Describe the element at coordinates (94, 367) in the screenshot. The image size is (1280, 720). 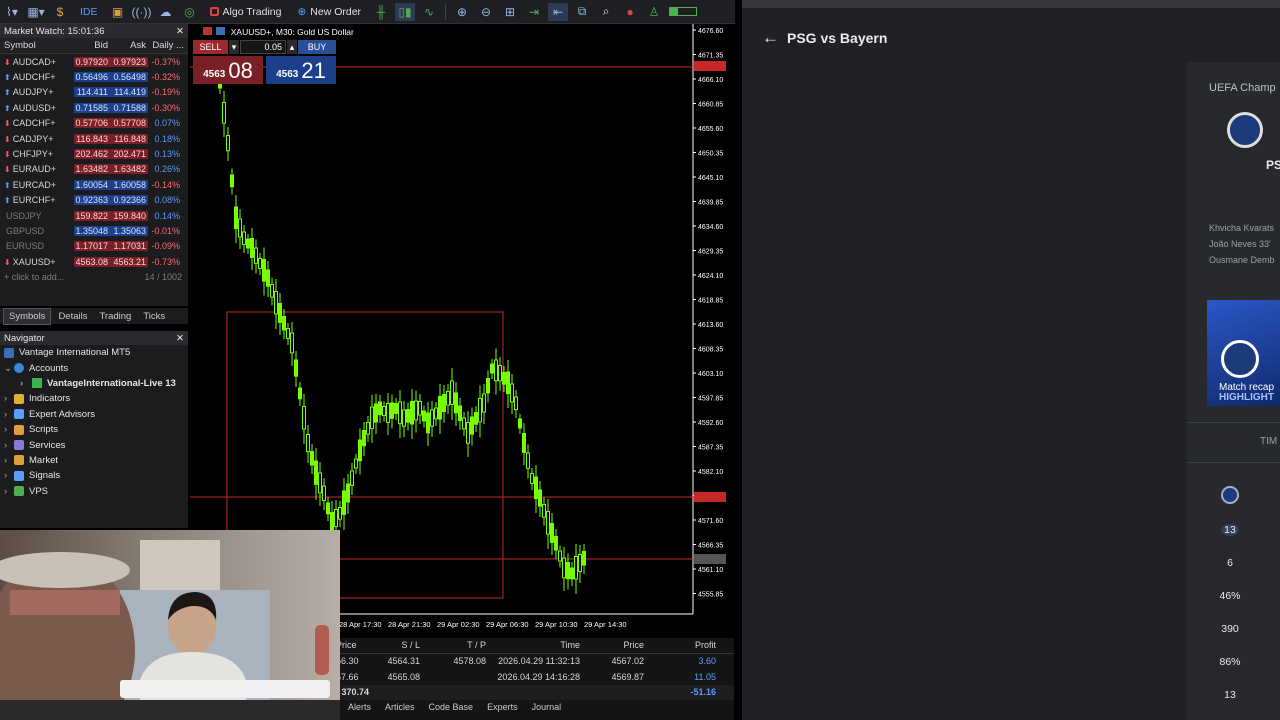
I see `navigator-accounts: ⌄ Accounts` at that location.